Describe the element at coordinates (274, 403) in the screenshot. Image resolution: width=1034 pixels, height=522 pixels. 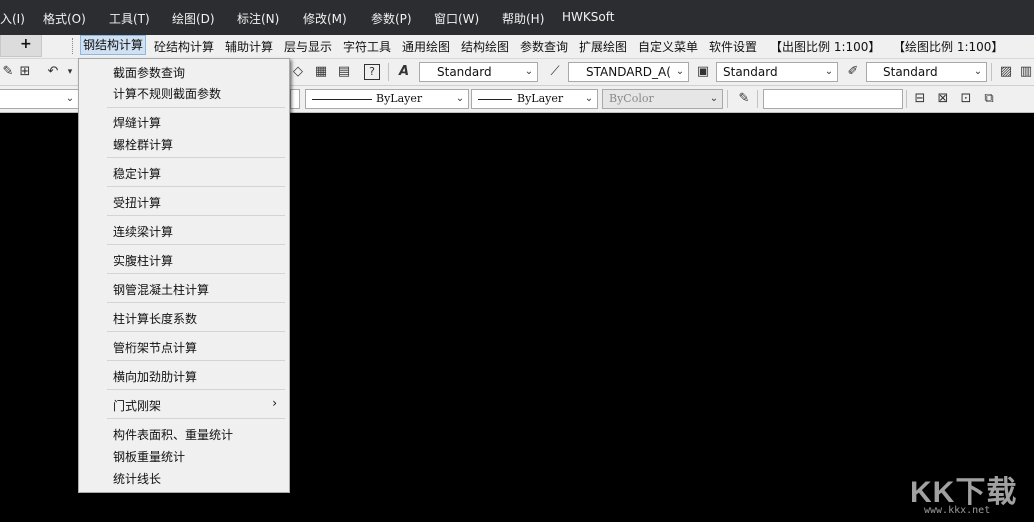
I see `chevron-right-icon: ›` at that location.